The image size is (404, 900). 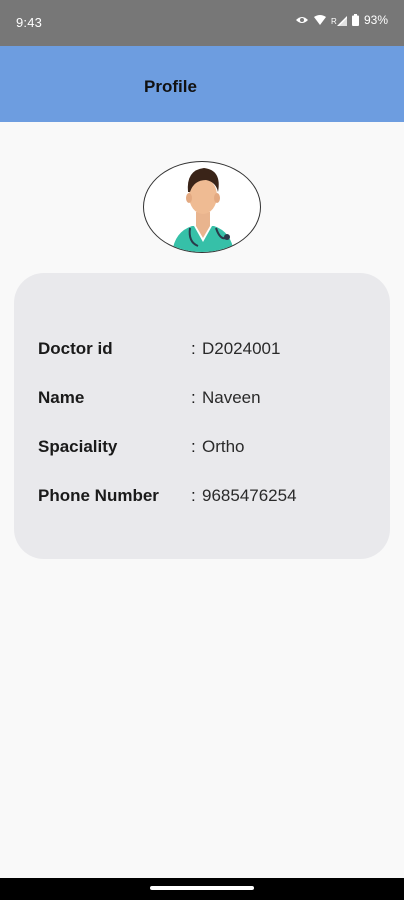 I want to click on phone-label: Phone Number, so click(x=98, y=495).